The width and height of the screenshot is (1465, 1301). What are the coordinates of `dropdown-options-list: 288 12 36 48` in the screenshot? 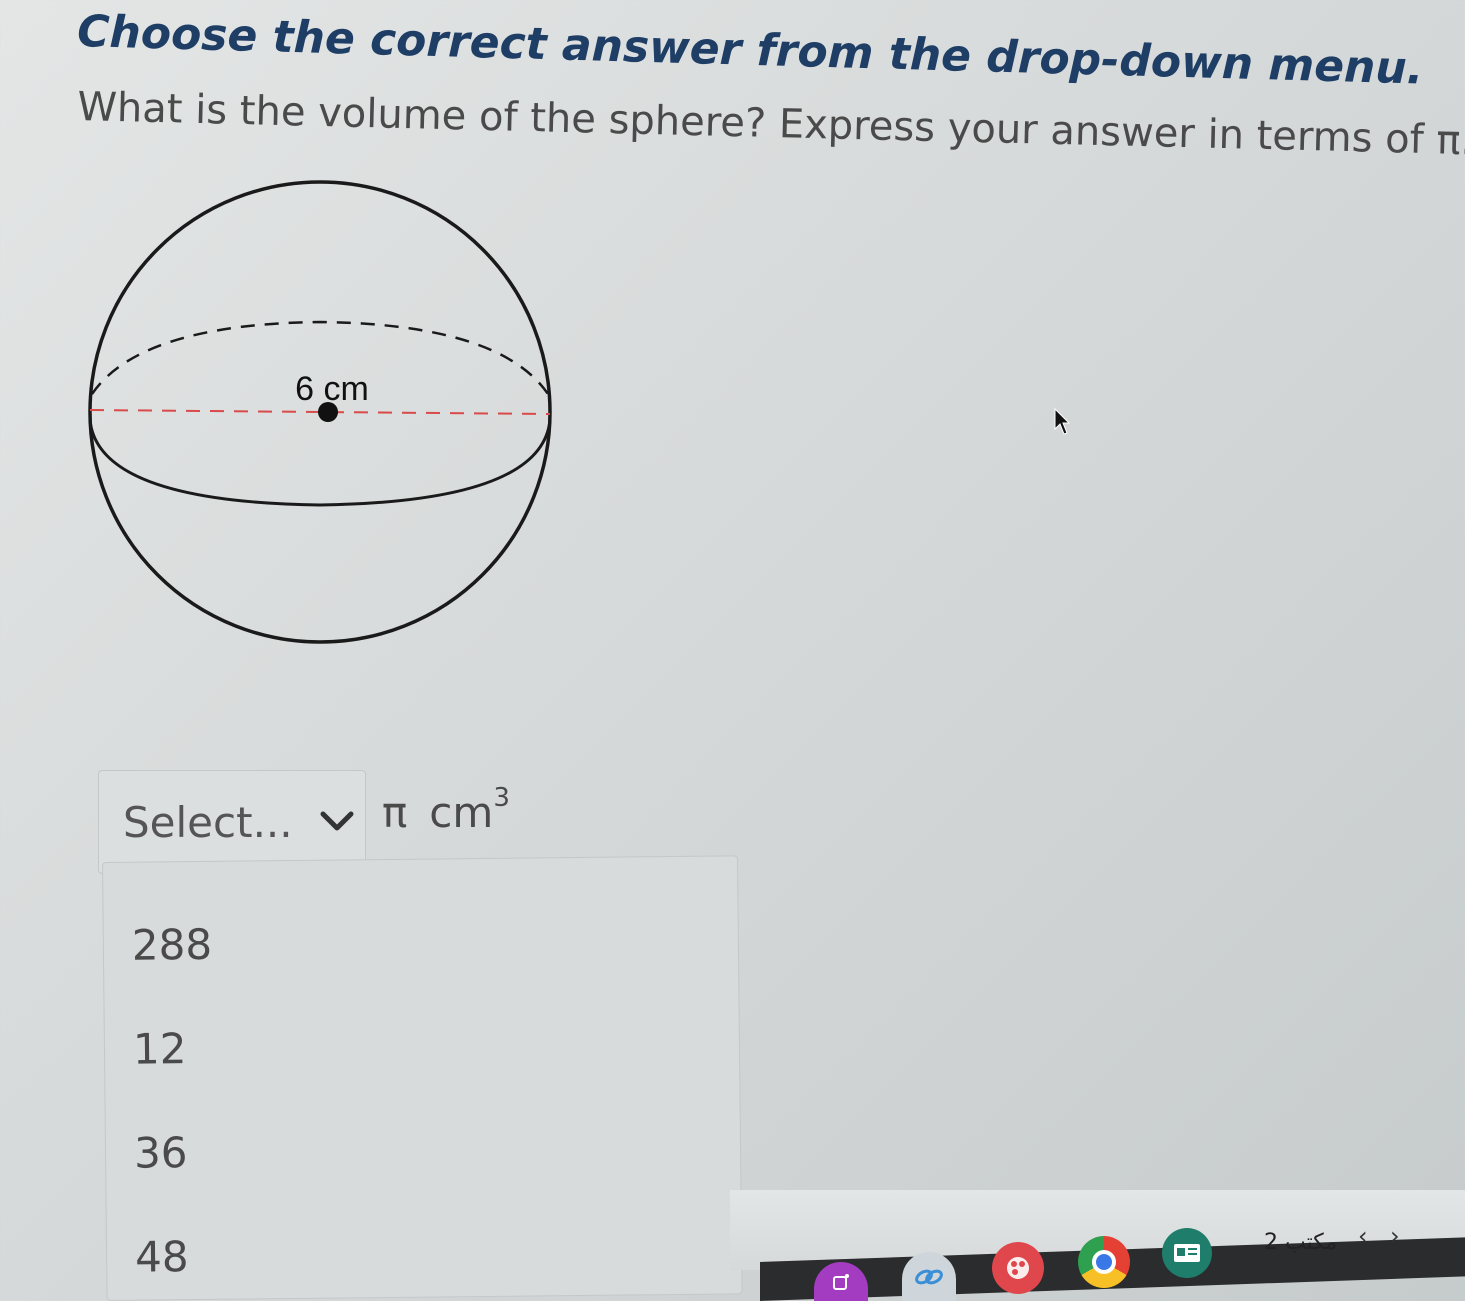 It's located at (422, 1078).